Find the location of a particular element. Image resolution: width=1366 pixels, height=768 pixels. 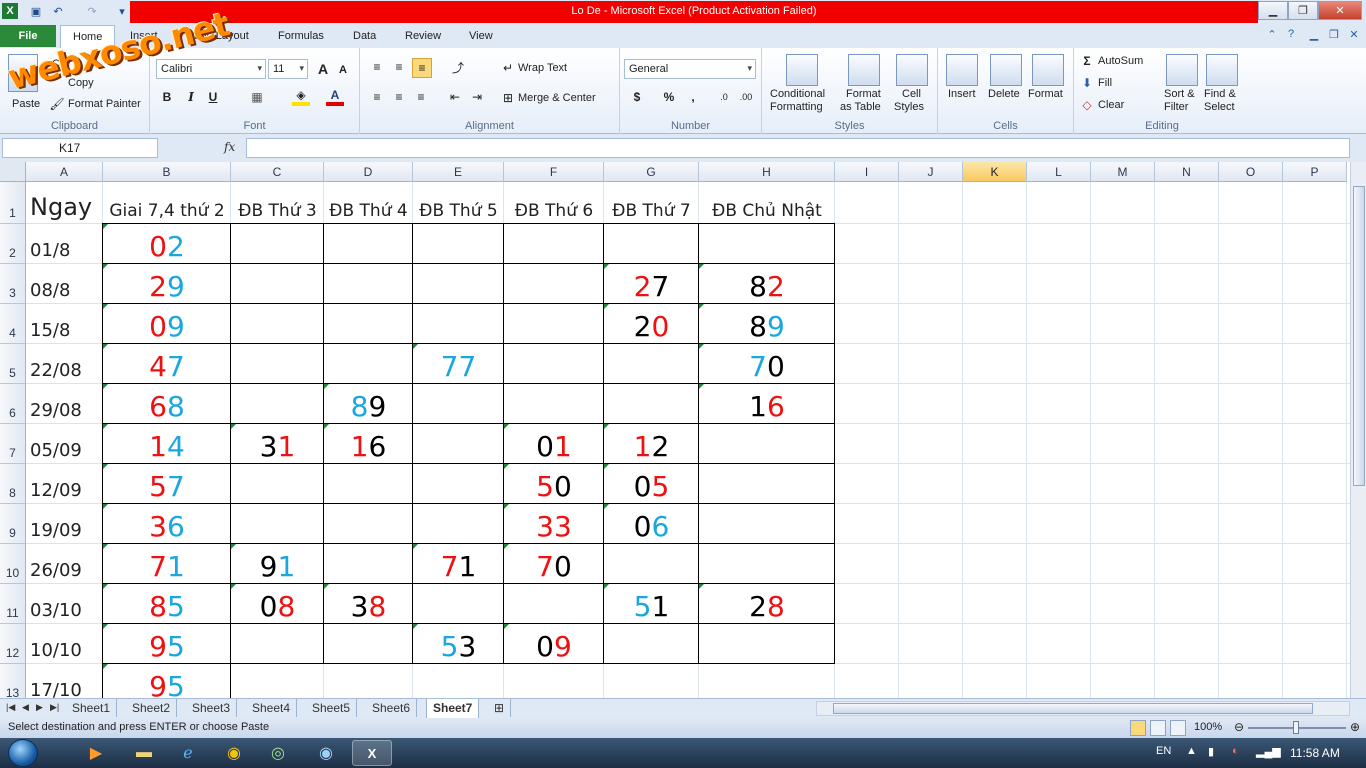

number-cell: 06 is located at coordinates (651, 524).